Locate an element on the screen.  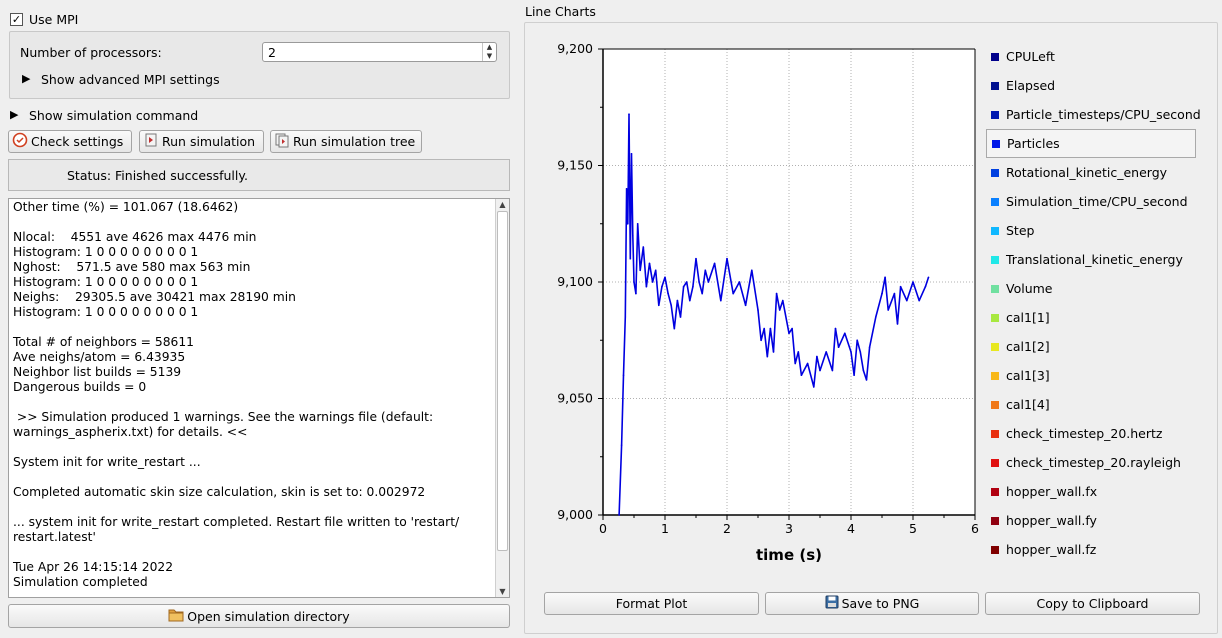
scroll-thumb is located at coordinates (502, 381).